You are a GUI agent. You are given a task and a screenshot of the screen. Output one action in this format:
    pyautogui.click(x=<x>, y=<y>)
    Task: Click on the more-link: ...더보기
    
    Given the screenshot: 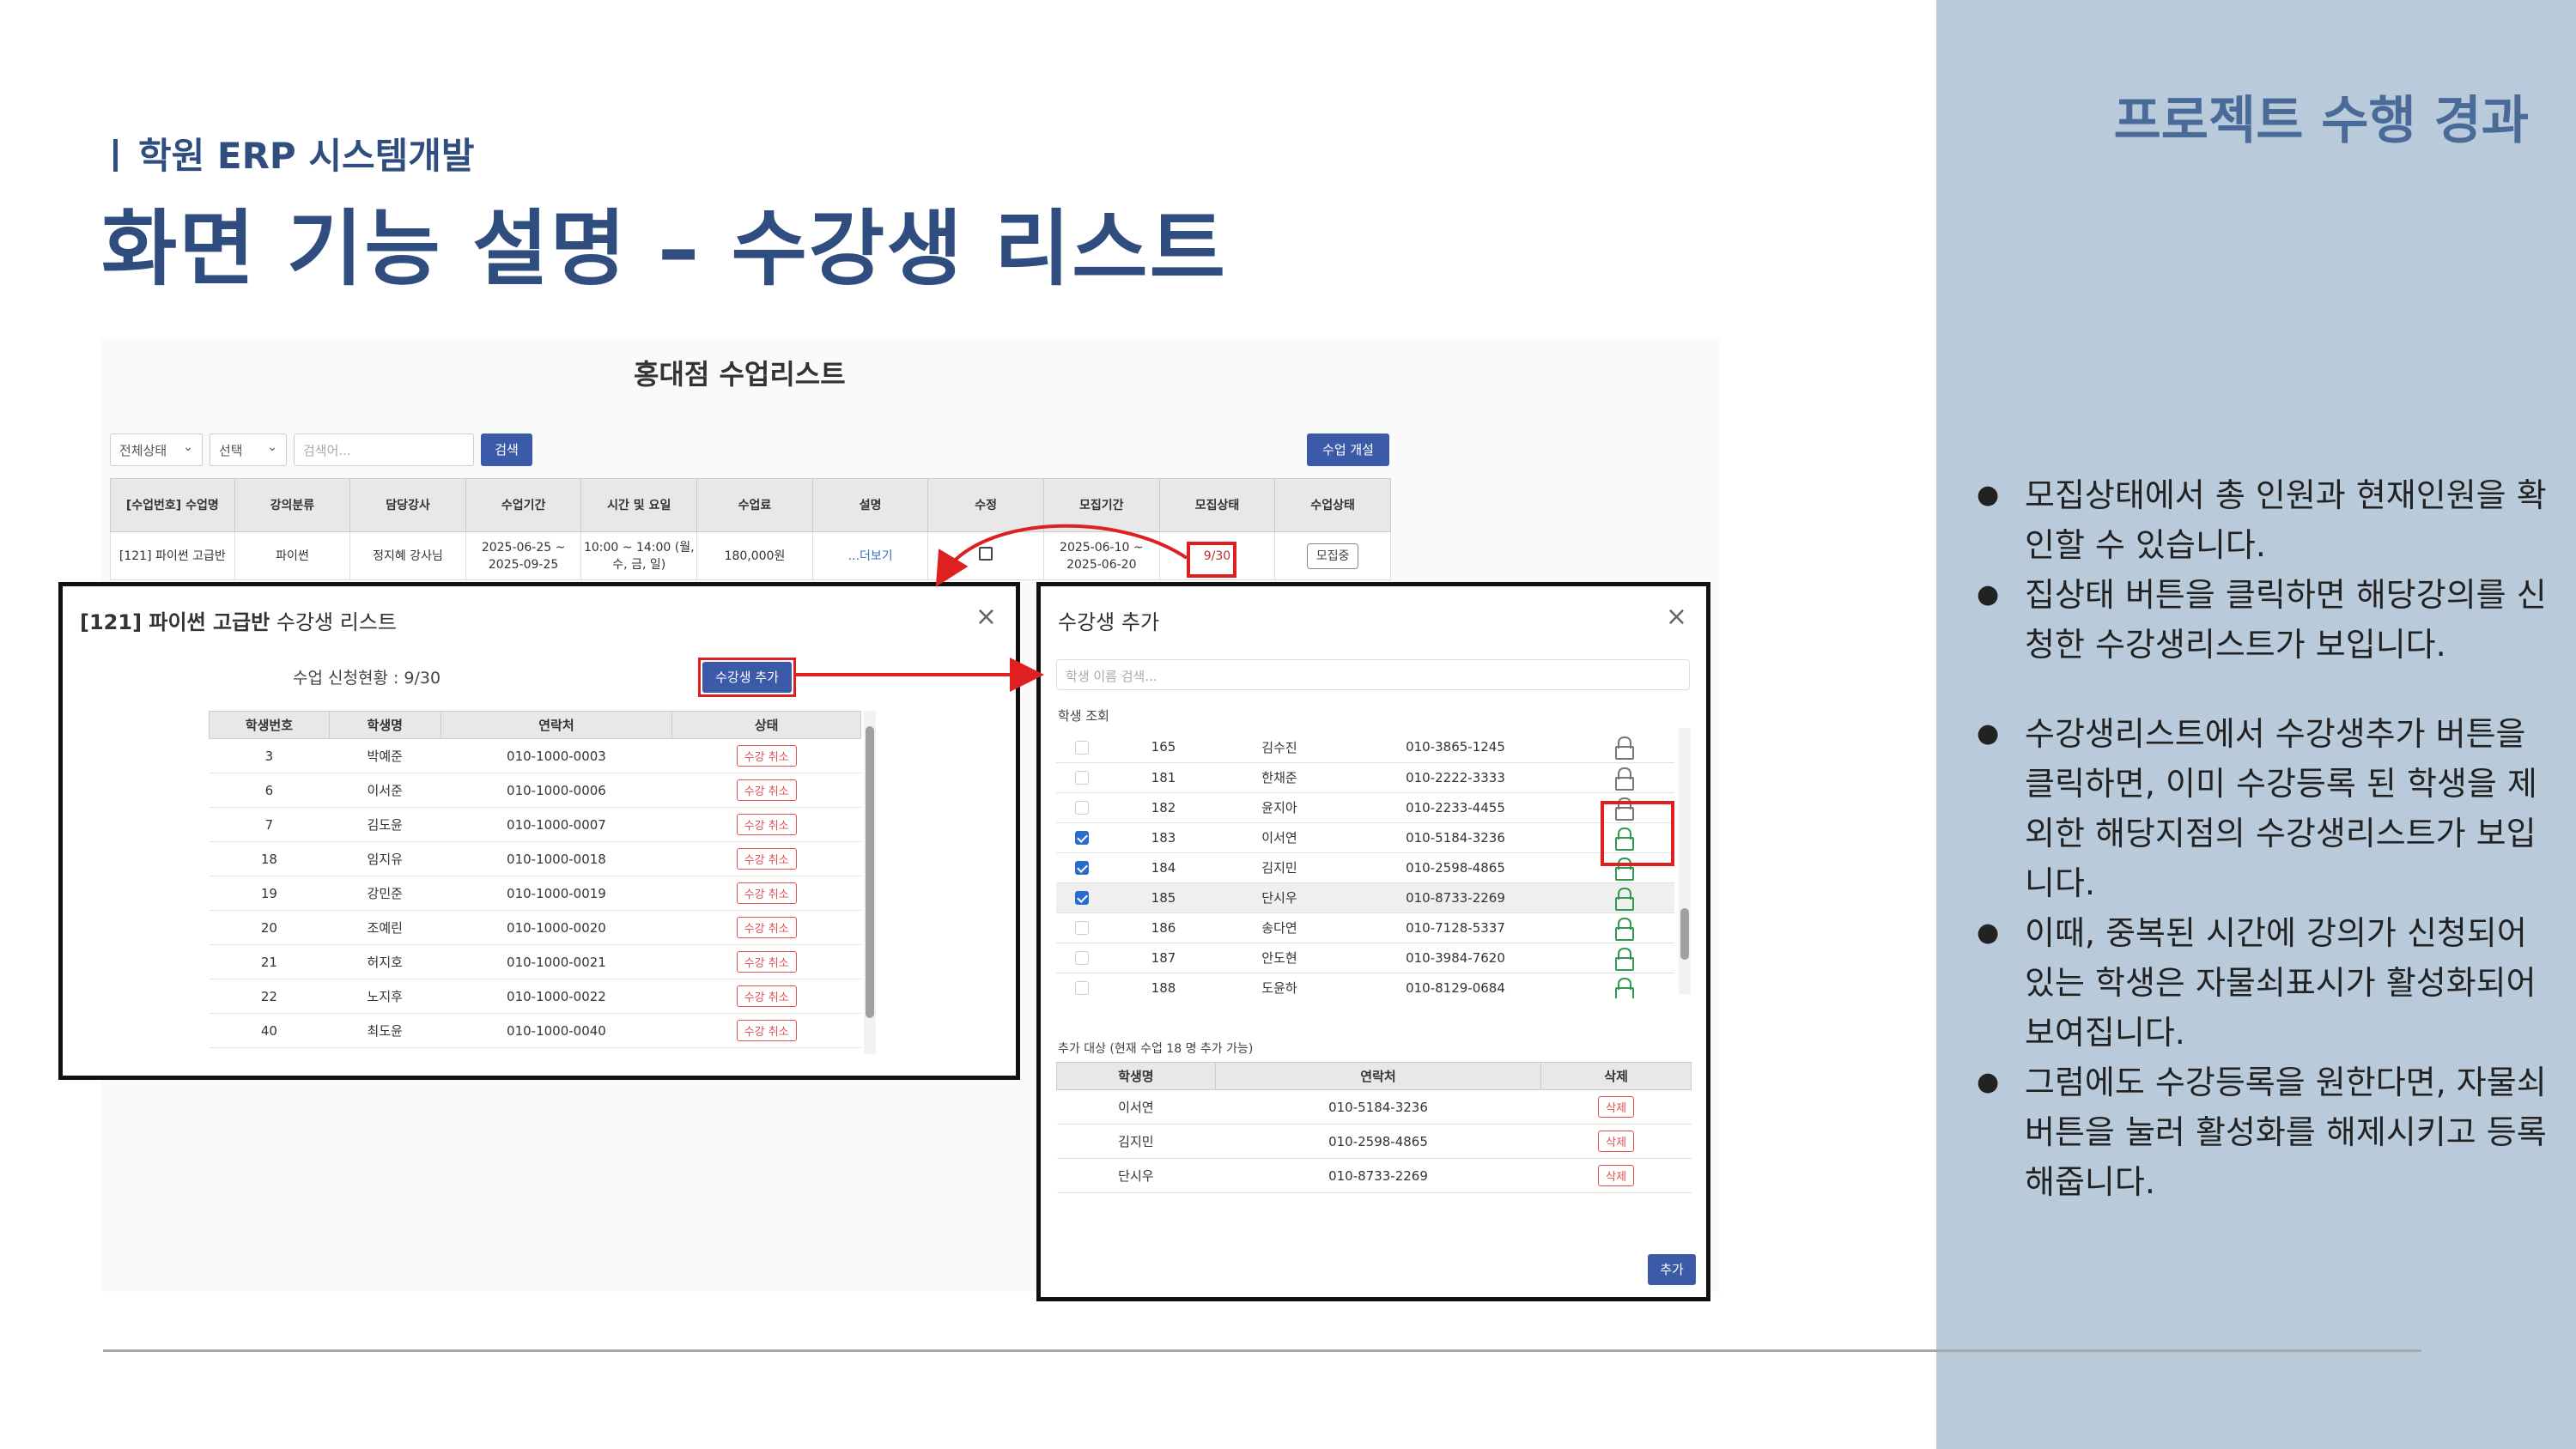 What is the action you would take?
    pyautogui.click(x=870, y=555)
    